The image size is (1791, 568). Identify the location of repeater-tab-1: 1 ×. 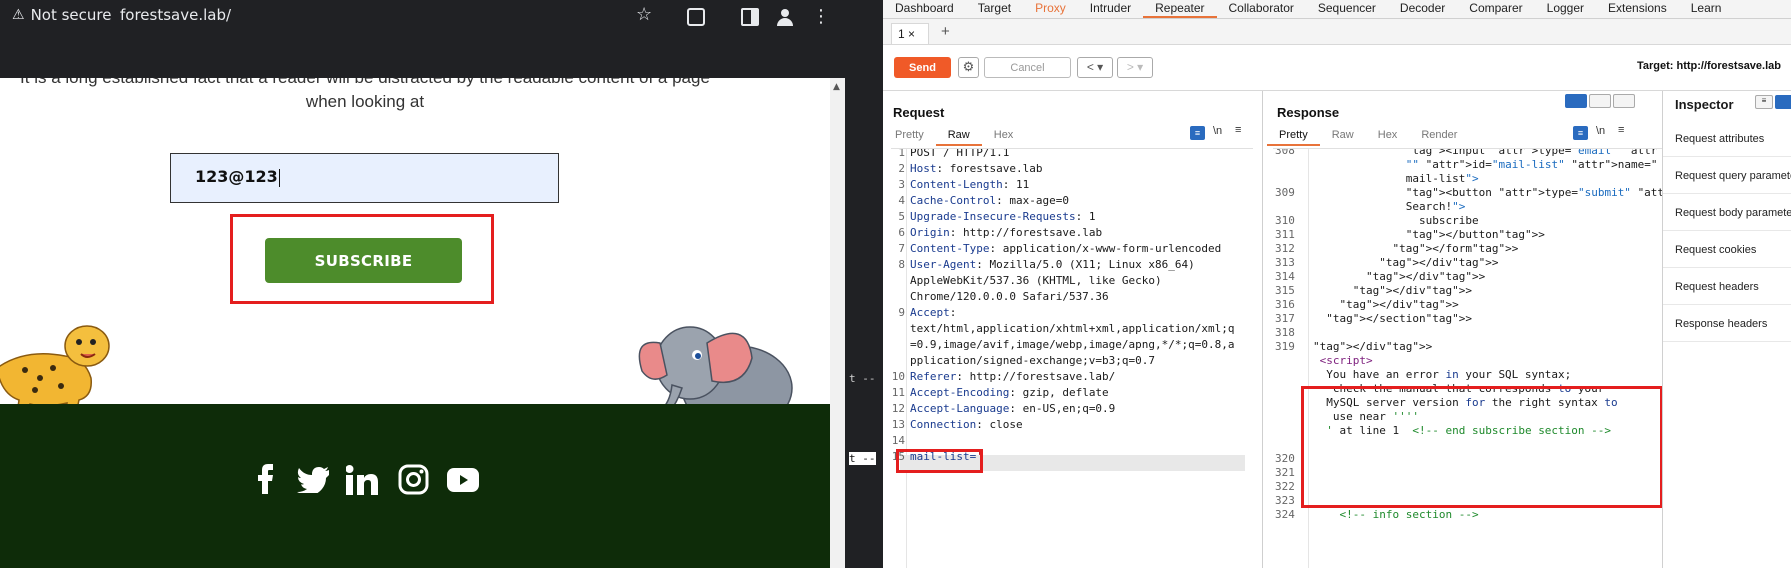
(910, 33).